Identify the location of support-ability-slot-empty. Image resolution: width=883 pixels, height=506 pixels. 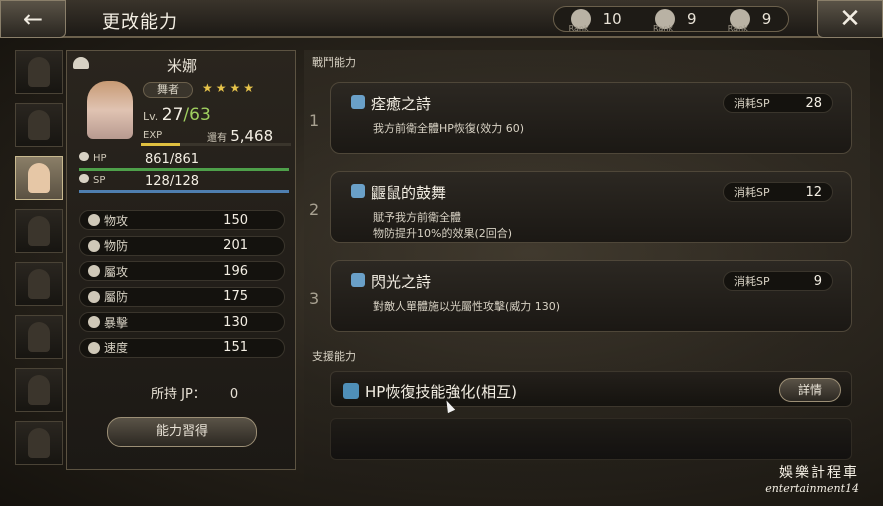
(591, 439).